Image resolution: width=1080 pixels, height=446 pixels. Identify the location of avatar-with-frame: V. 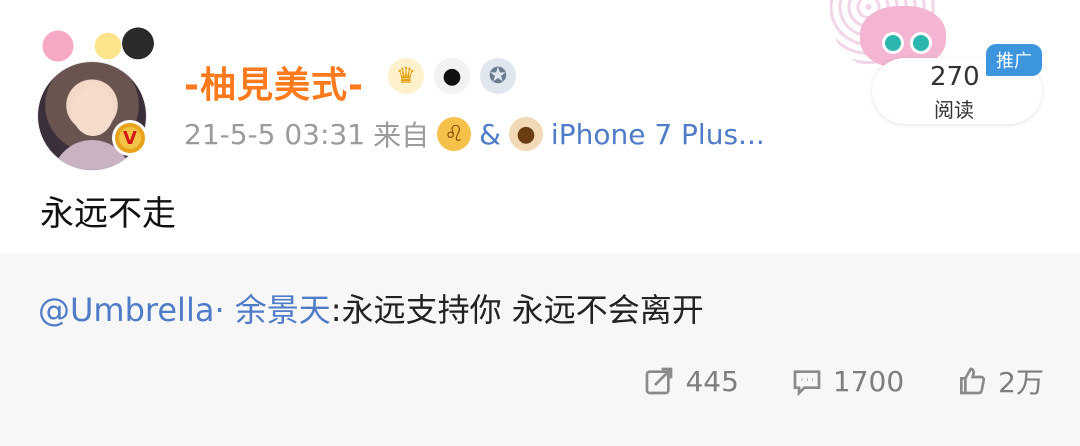
(95, 95).